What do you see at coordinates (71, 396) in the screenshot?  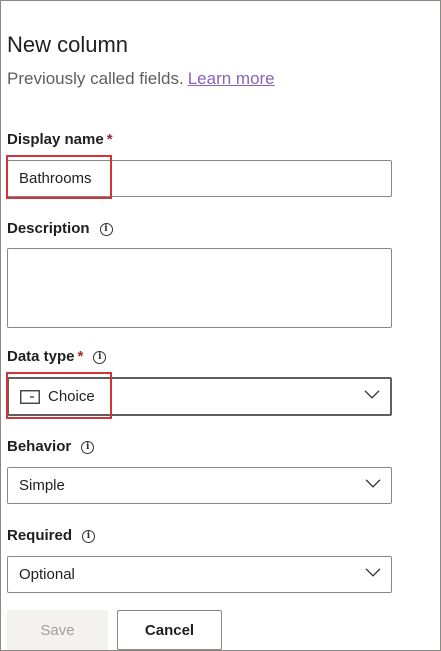 I see `data-type-value: Choice` at bounding box center [71, 396].